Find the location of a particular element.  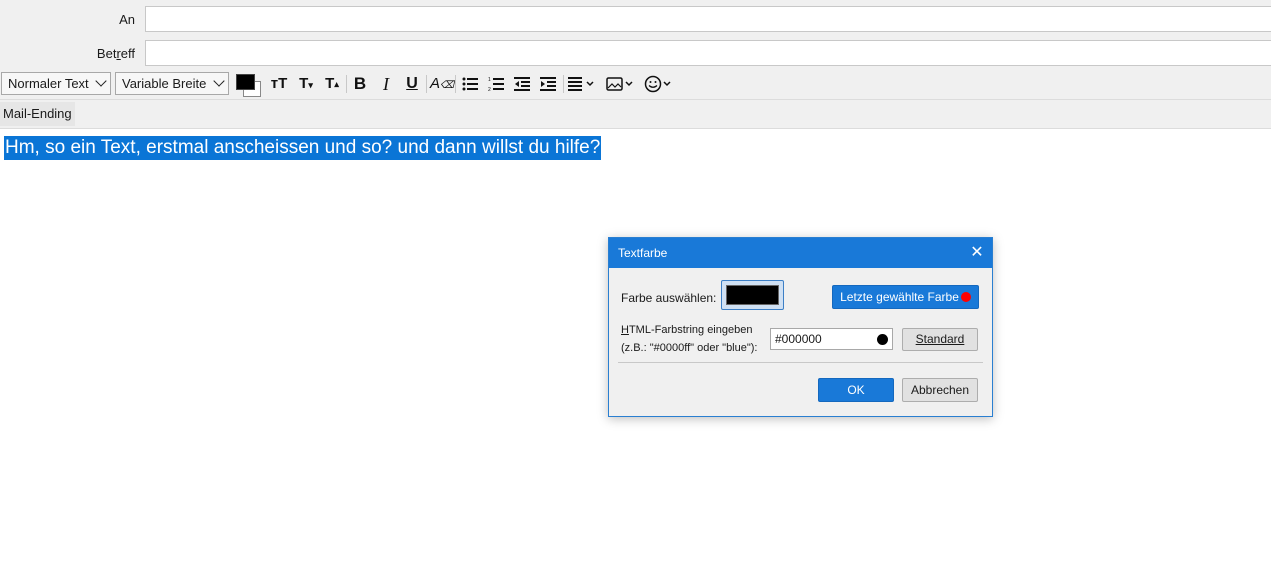

paragraph-format-select: Normaler Text is located at coordinates (56, 83).